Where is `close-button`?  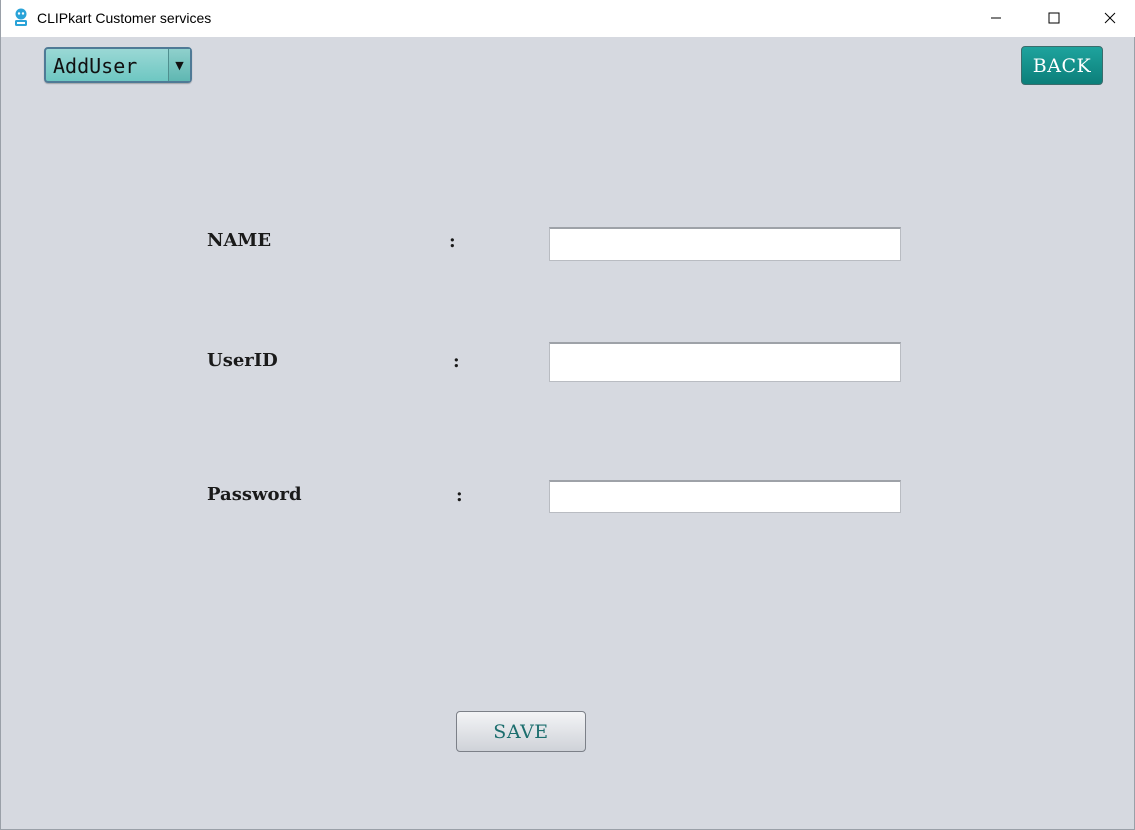 close-button is located at coordinates (1109, 18).